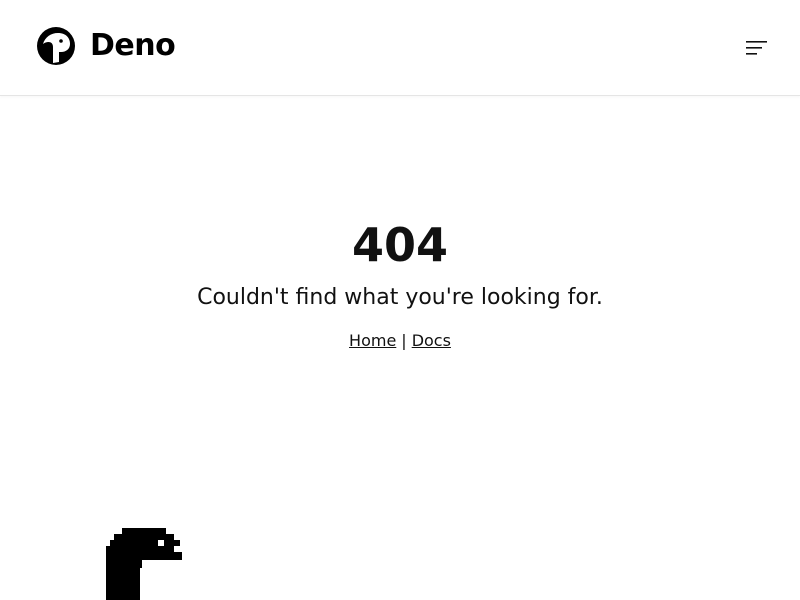  I want to click on deno-logo-link: Deno, so click(105, 46).